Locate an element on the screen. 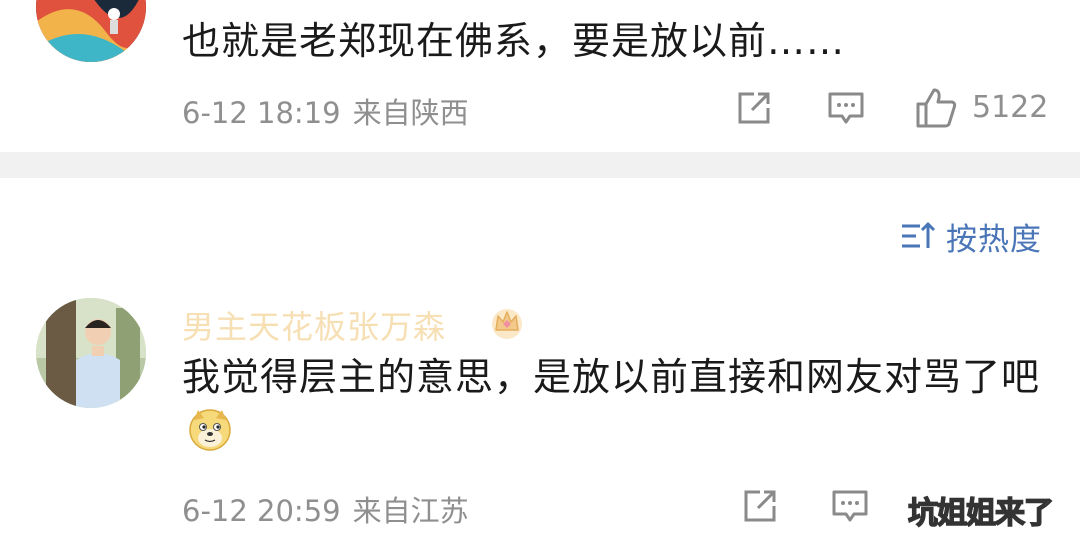 The height and width of the screenshot is (544, 1080). doge-emoji is located at coordinates (210, 430).